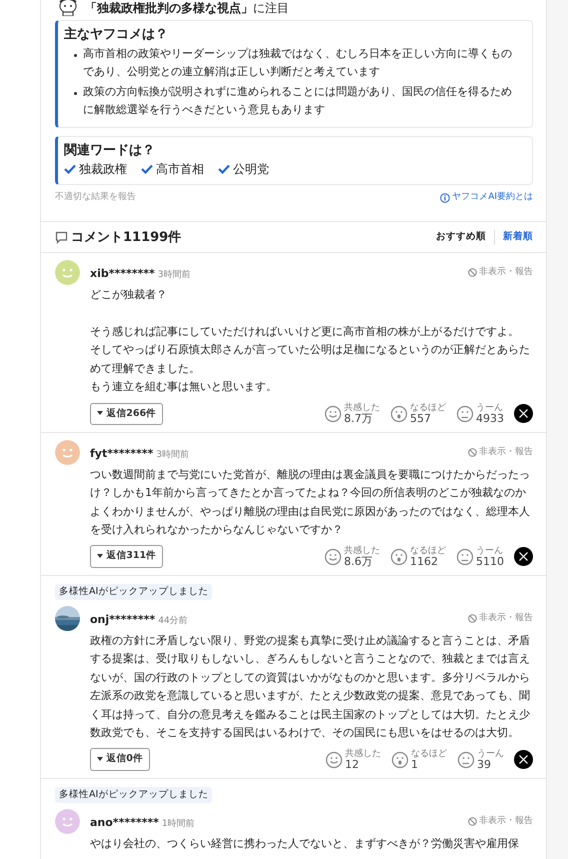 The width and height of the screenshot is (568, 859). Describe the element at coordinates (419, 759) in the screenshot. I see `reaction-button: なるほど 1` at that location.